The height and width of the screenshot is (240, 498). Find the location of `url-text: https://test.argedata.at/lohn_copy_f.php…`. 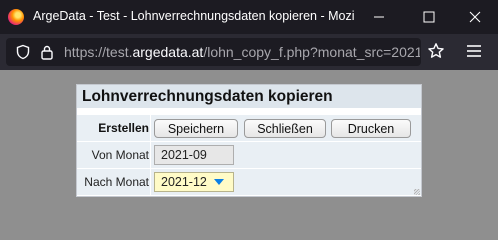

url-text: https://test.argedata.at/lohn_copy_f.php… is located at coordinates (242, 52).